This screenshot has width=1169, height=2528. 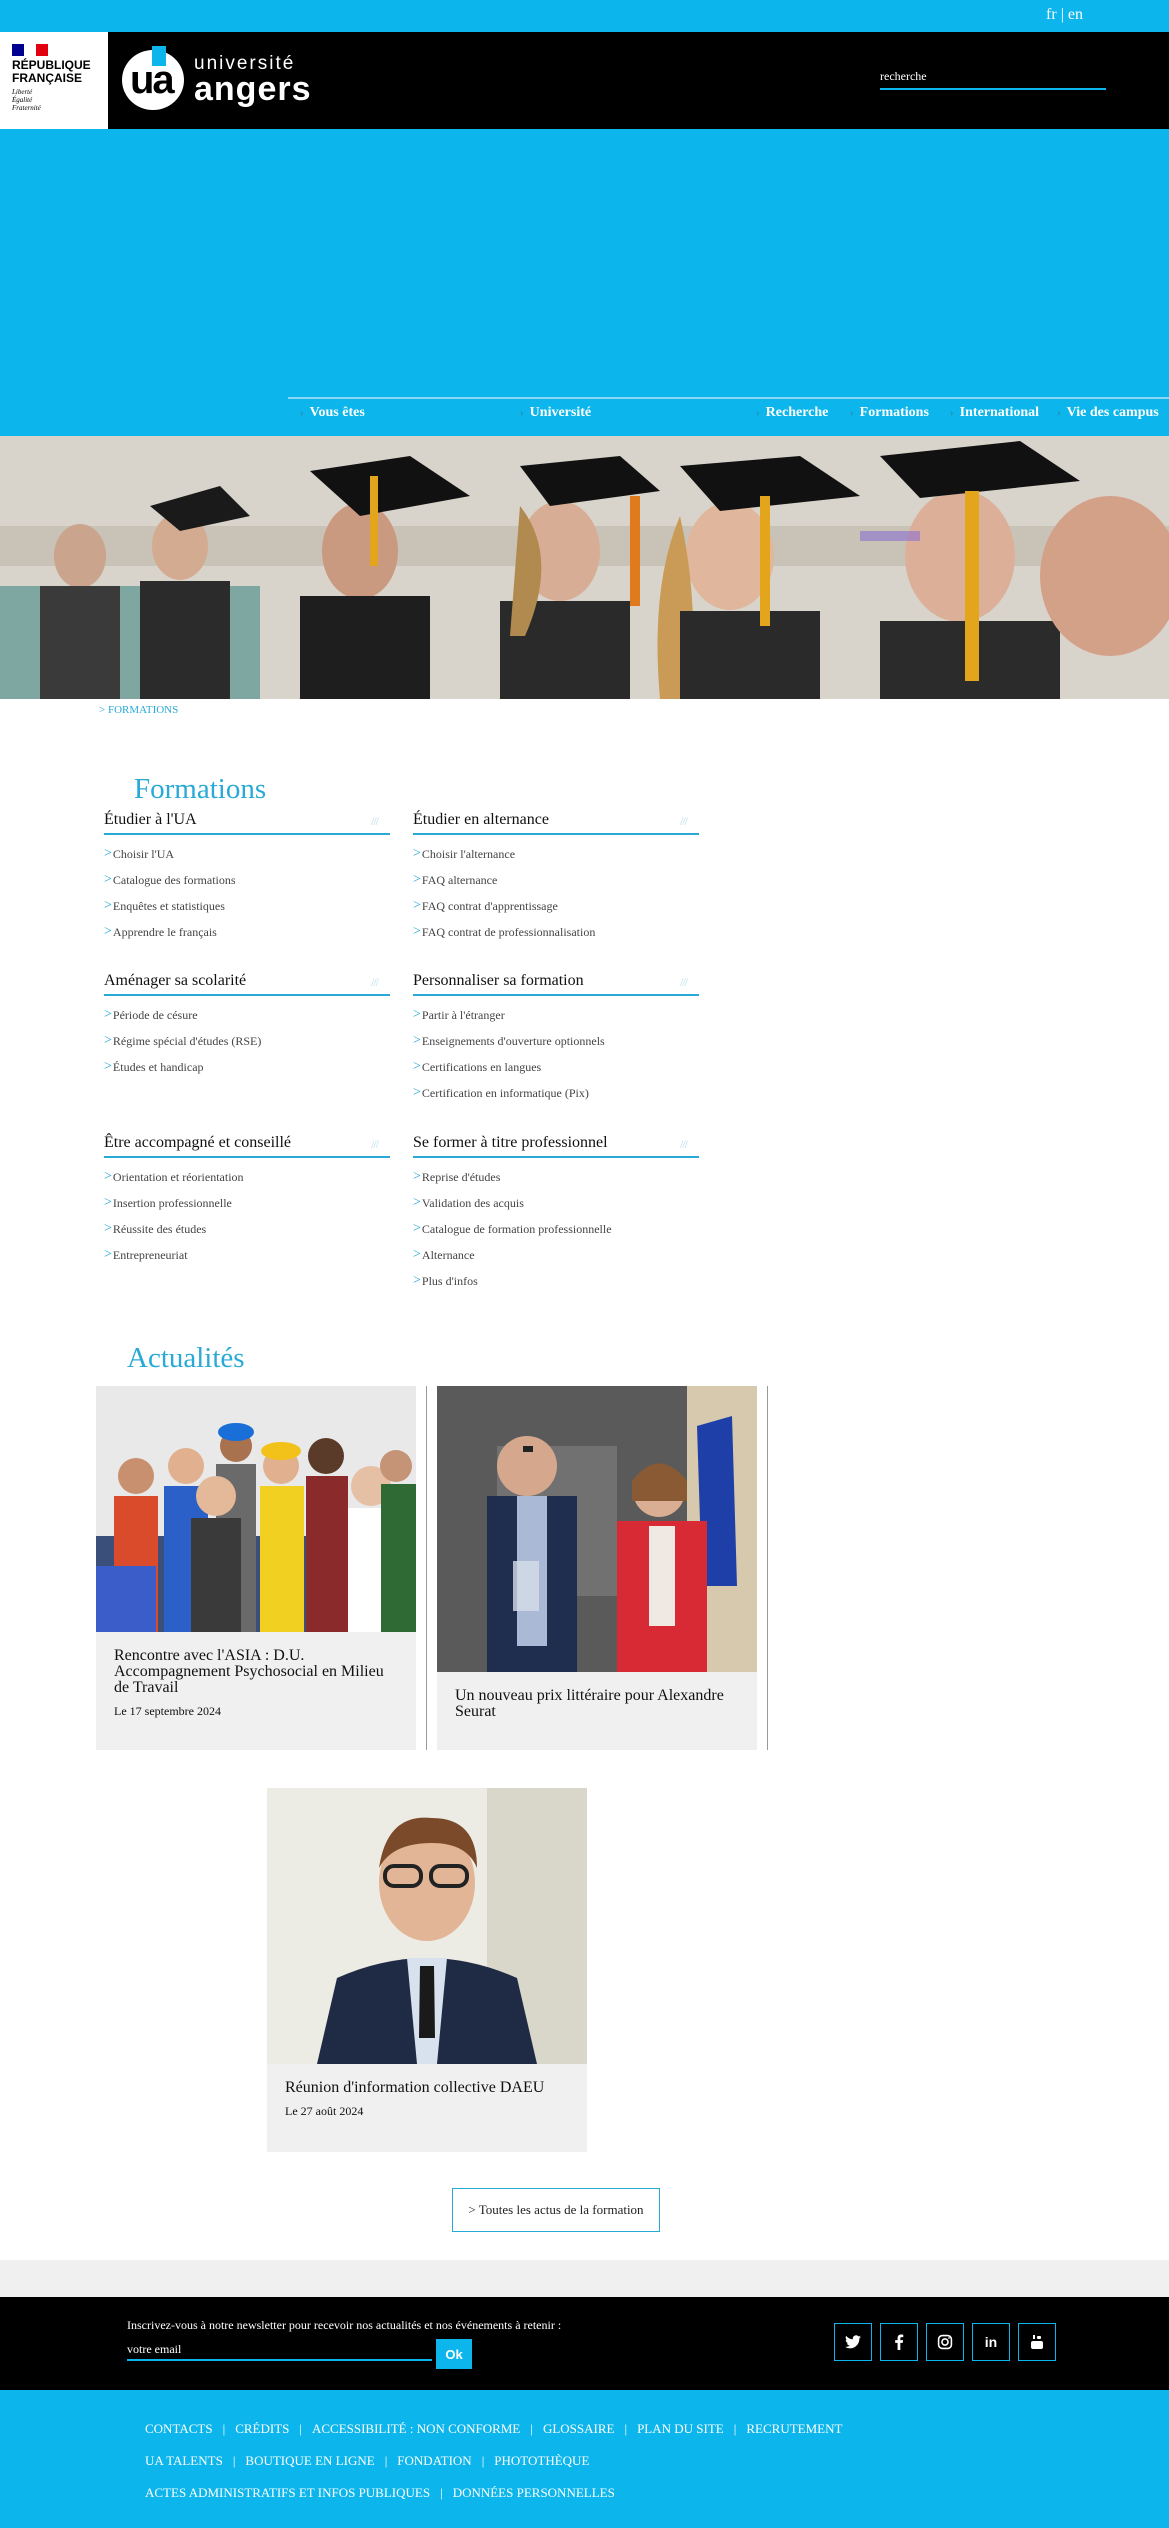 I want to click on list-item: > Plus d'infos, so click(x=556, y=1281).